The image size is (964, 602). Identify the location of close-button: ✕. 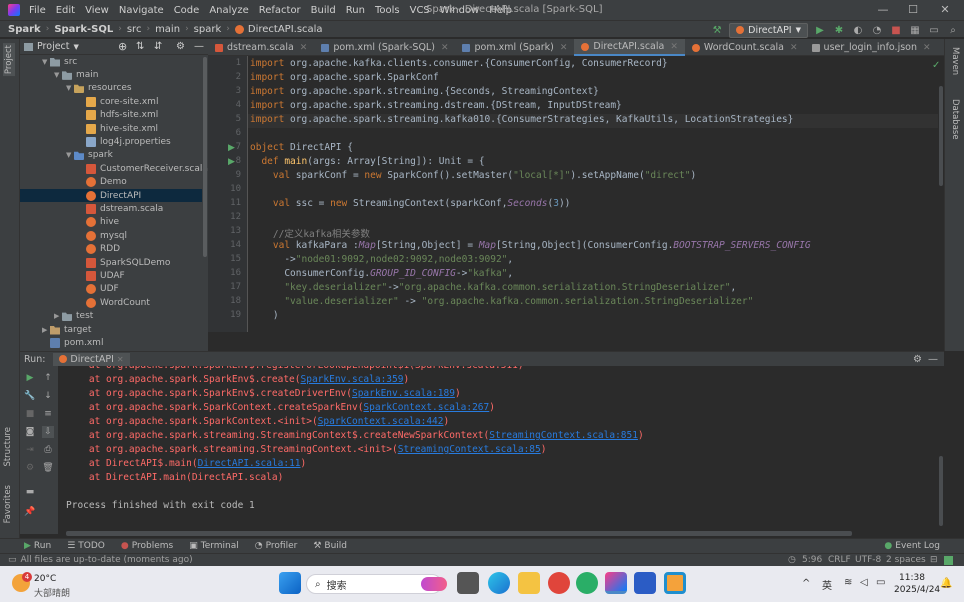
(945, 10).